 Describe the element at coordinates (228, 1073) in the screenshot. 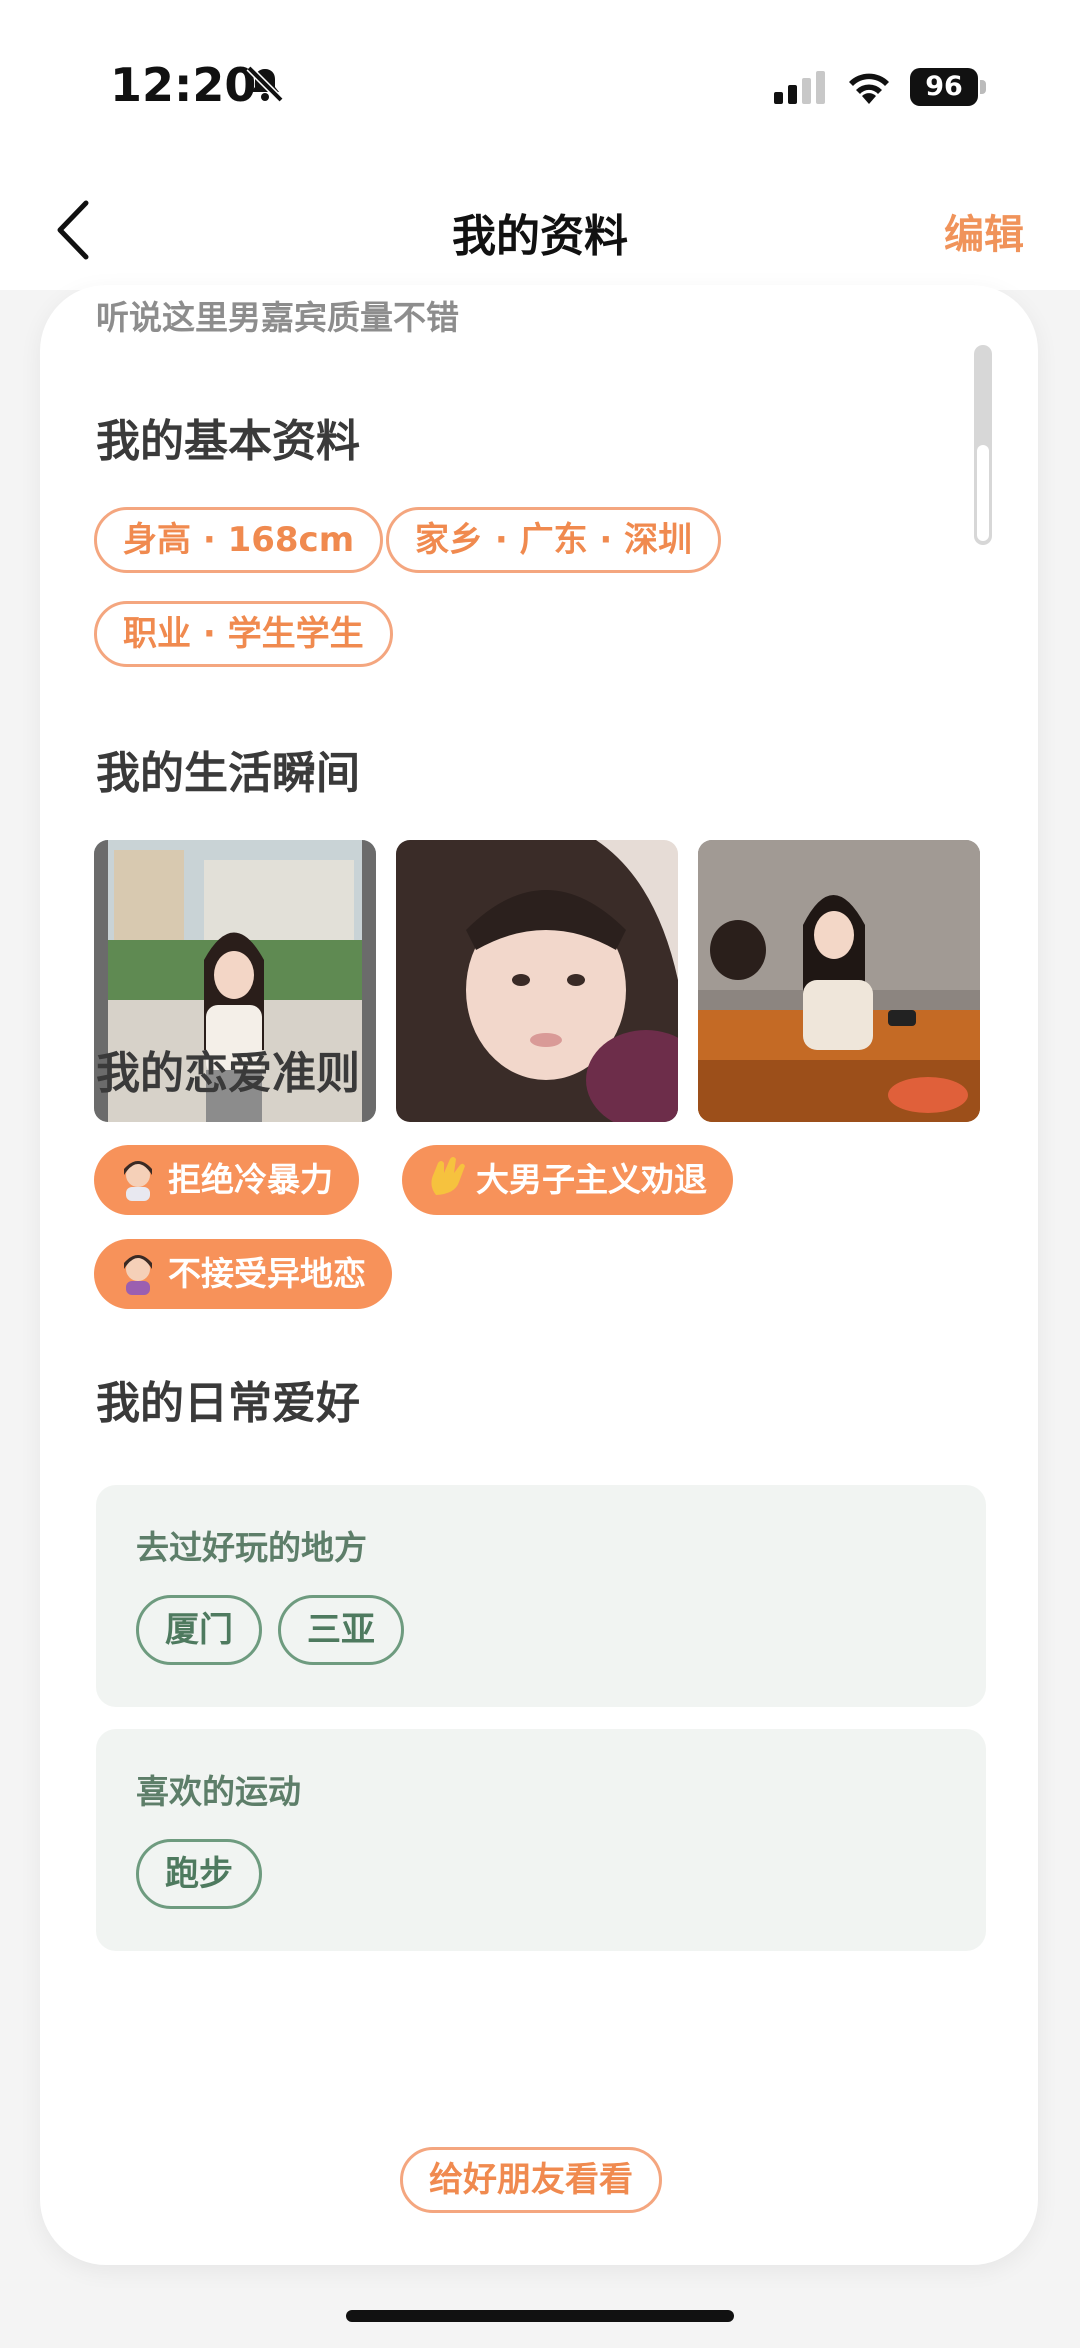

I see `love-rules-title: 我的恋爱准则` at that location.